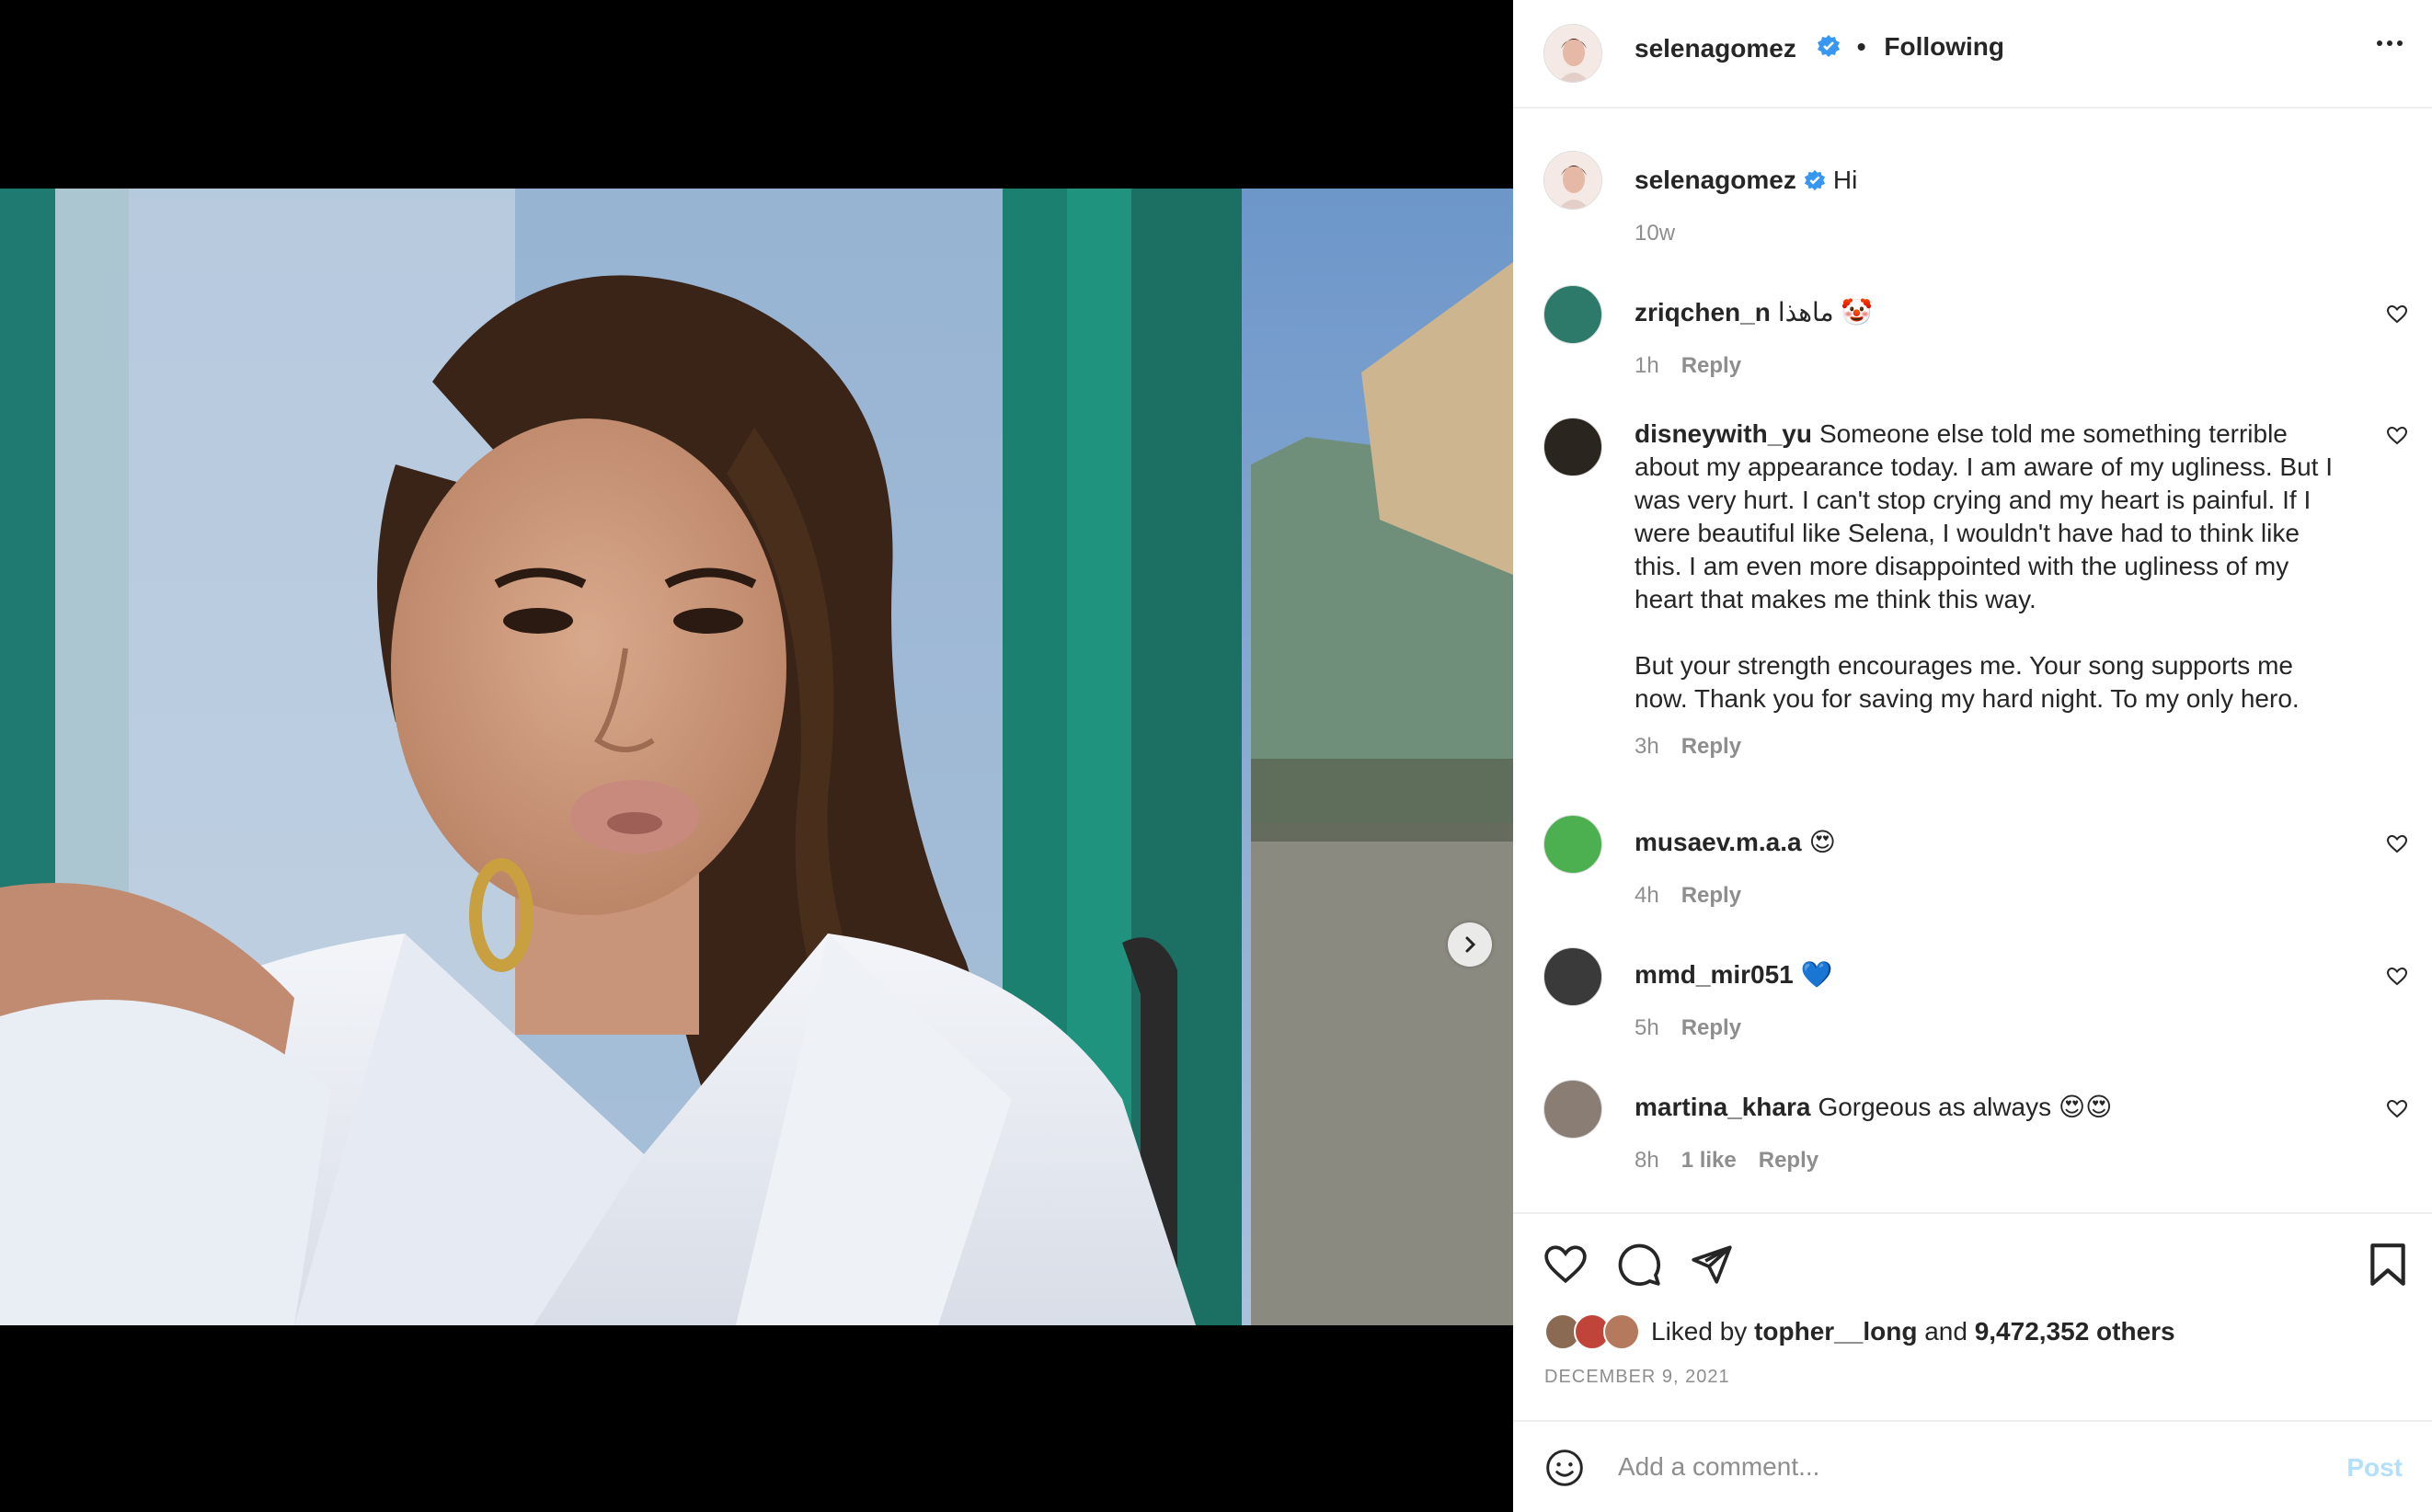 The height and width of the screenshot is (1512, 2432). I want to click on comment-text: musaev.m.a.a 😍, so click(1993, 842).